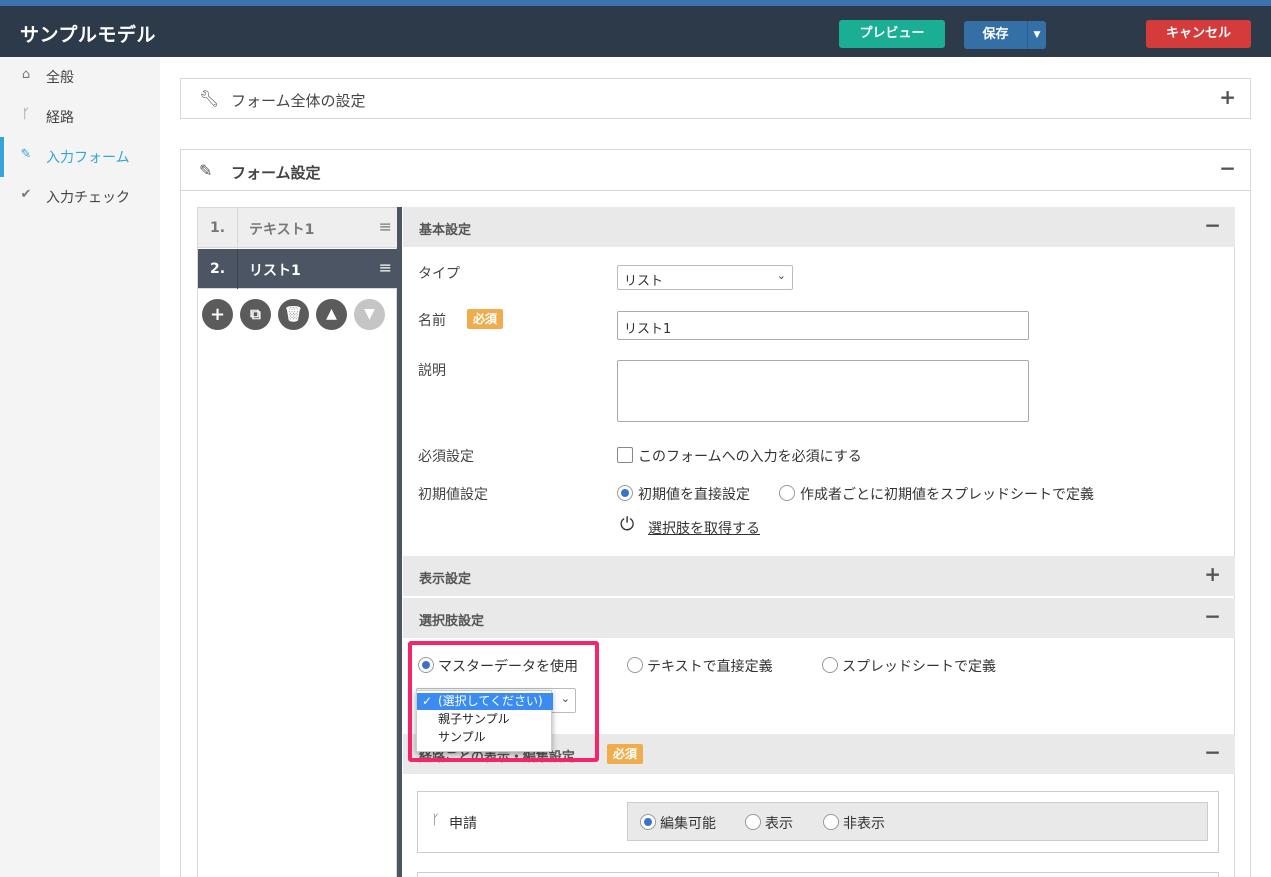  Describe the element at coordinates (88, 198) in the screenshot. I see `sidebar-item-label: 入力チェック` at that location.